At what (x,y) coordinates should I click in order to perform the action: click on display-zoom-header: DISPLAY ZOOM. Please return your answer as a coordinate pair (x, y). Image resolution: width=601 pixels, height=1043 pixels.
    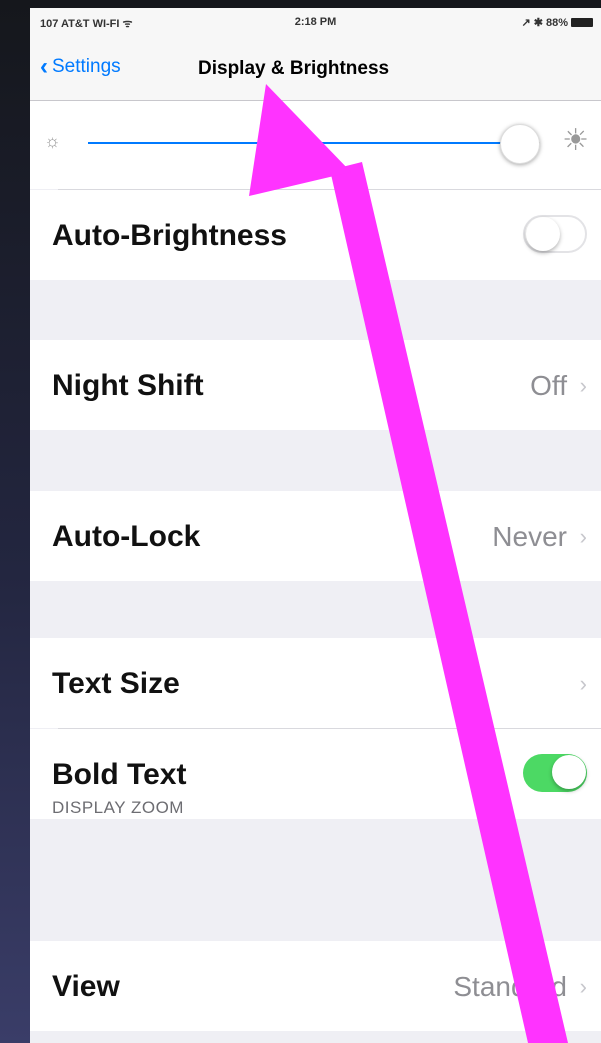
    Looking at the image, I should click on (118, 807).